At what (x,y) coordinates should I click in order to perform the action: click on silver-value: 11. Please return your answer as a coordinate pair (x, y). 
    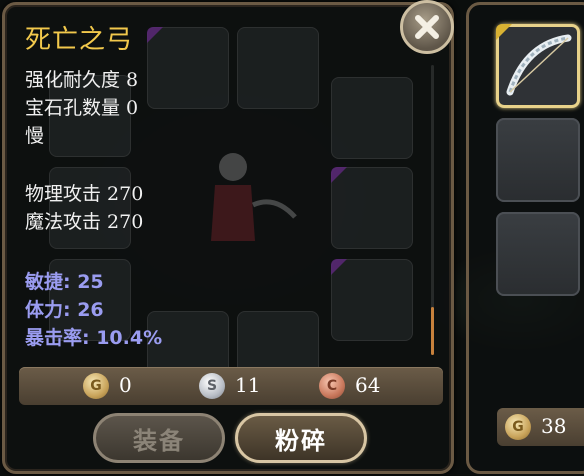
    Looking at the image, I should click on (248, 385).